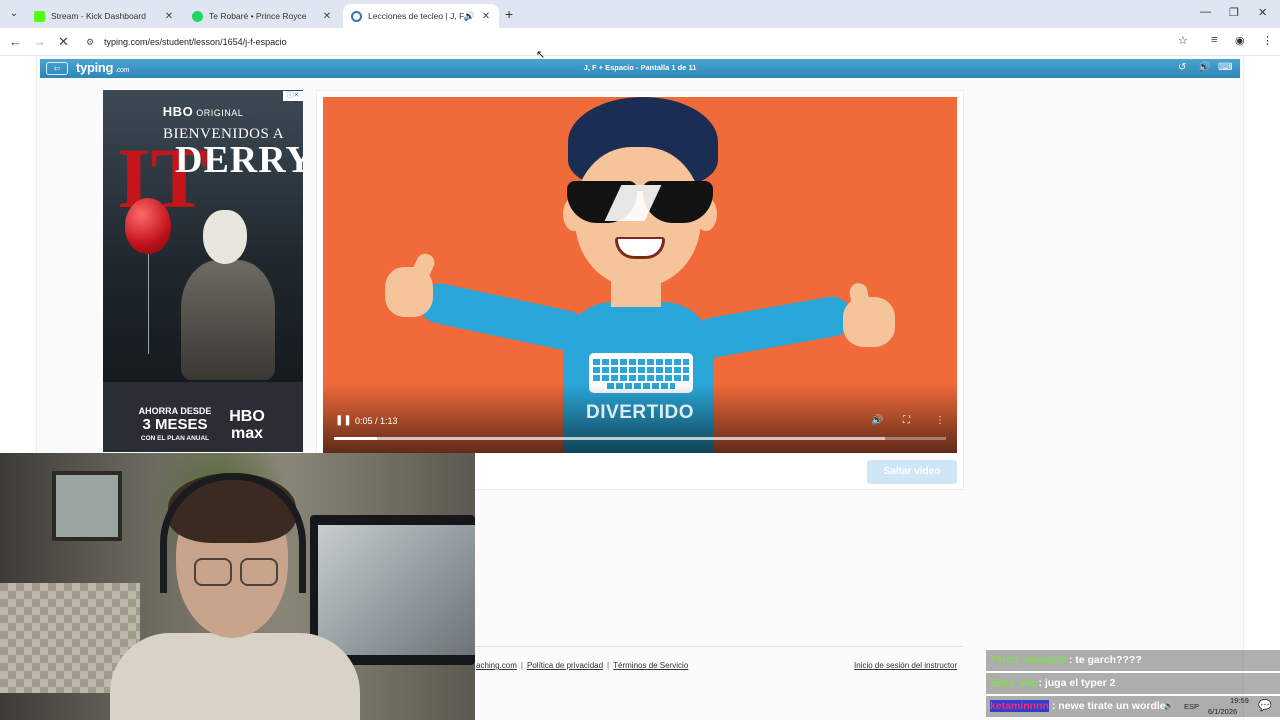  Describe the element at coordinates (1267, 40) in the screenshot. I see `menu-dots-icon: ⋮` at that location.